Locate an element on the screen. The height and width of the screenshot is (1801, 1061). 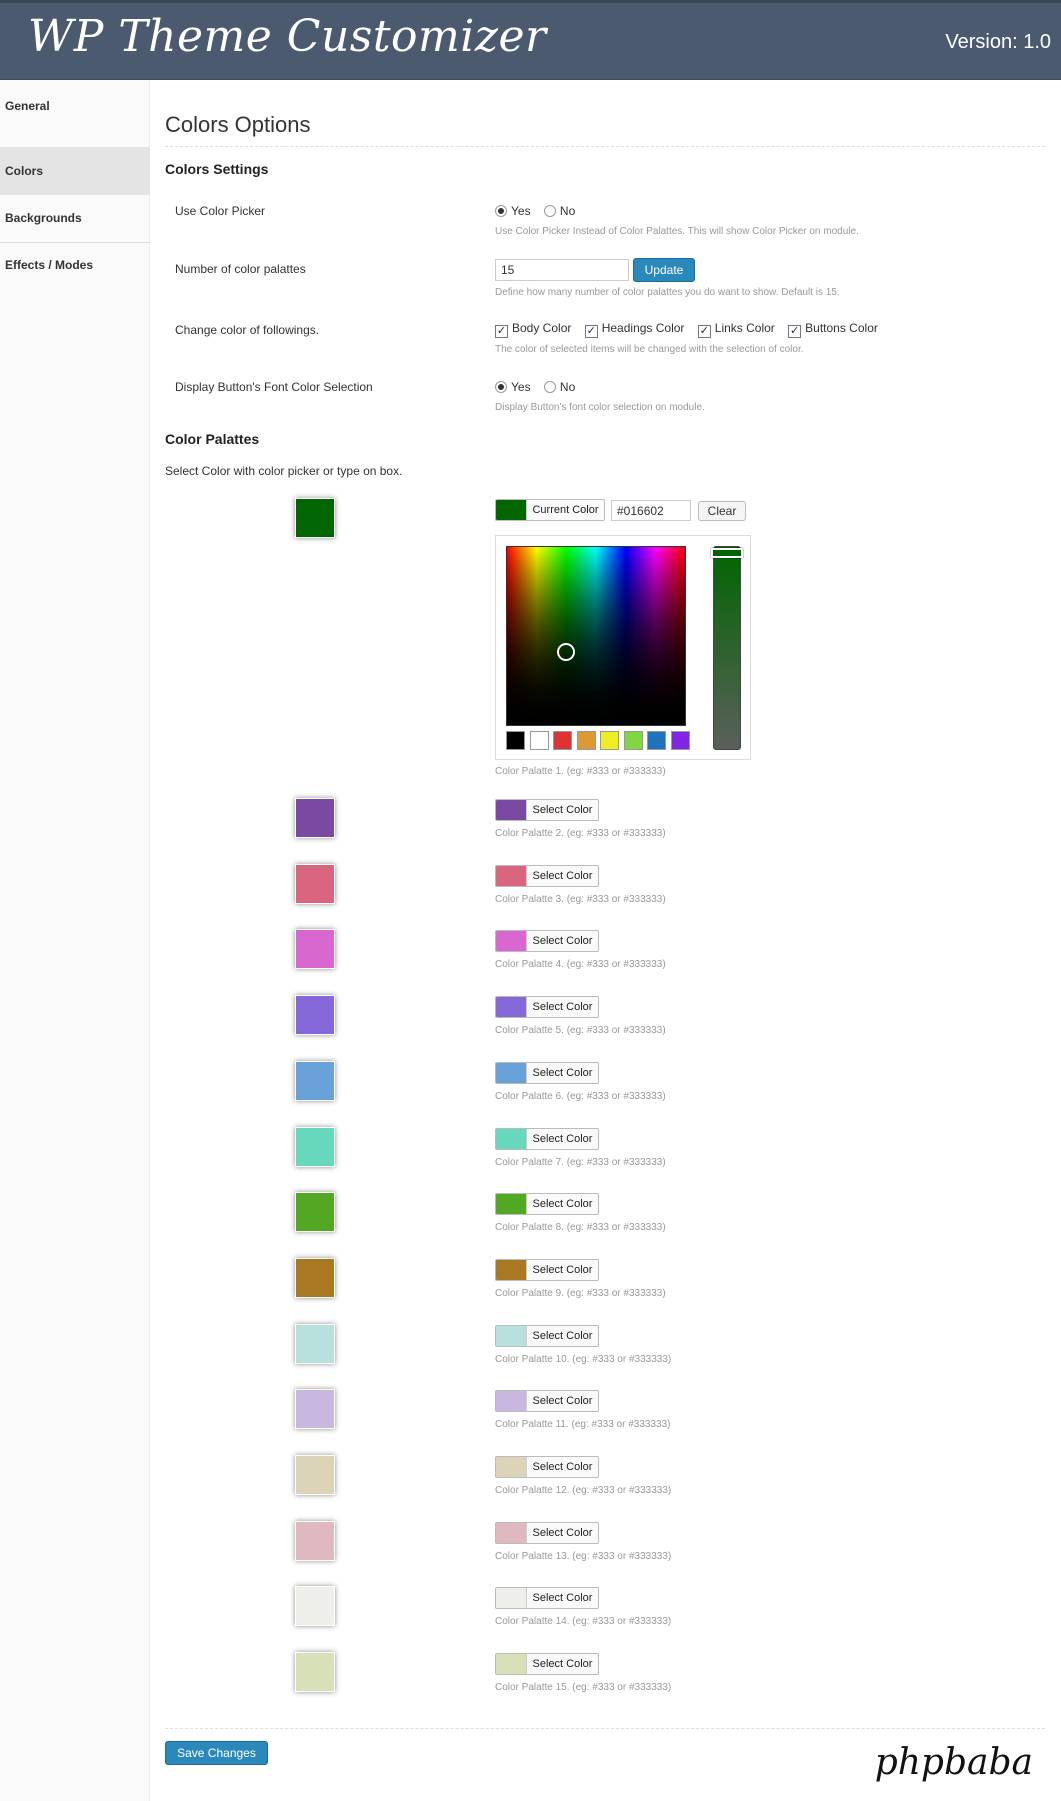
checkbox-links-color: ✓ Links Color is located at coordinates (736, 329).